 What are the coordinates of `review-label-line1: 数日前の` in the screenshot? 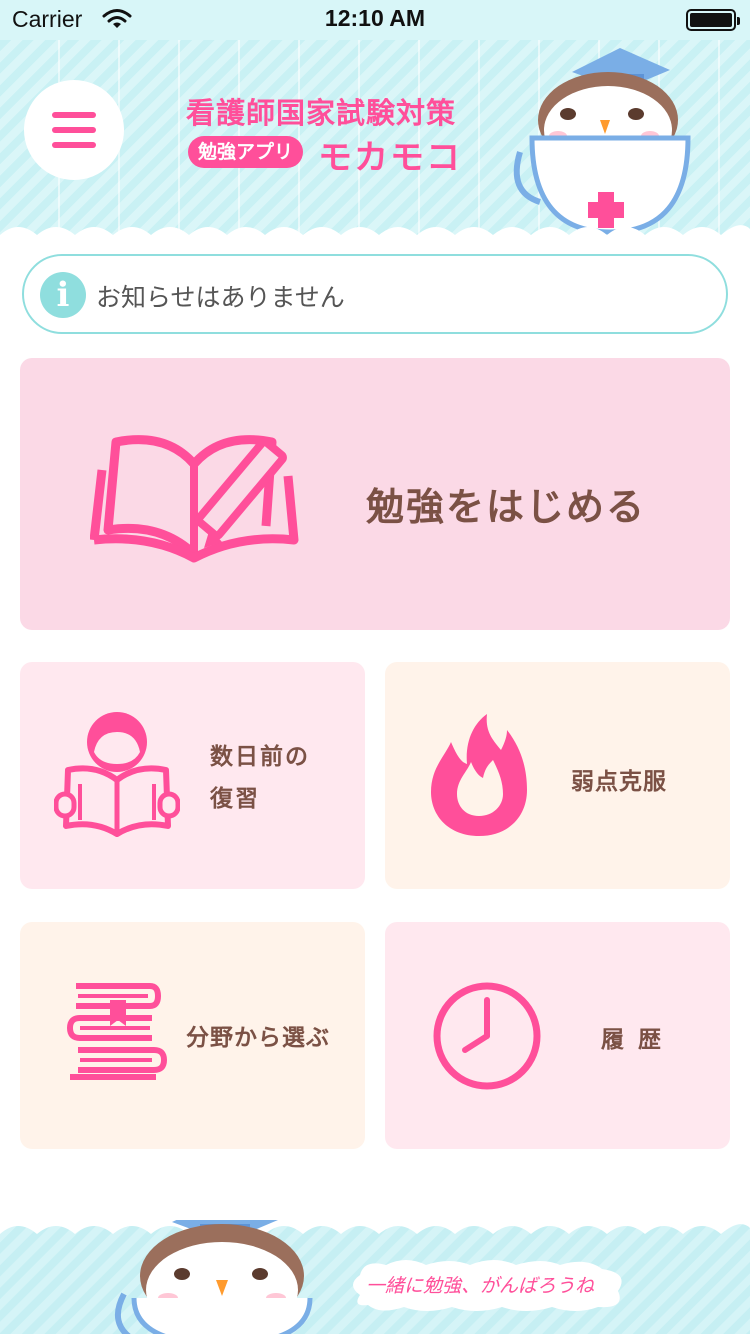 It's located at (260, 757).